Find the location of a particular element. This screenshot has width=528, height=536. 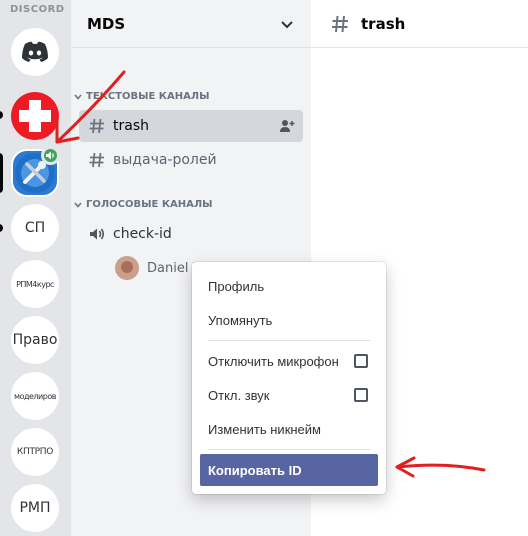

server-label: моделиров is located at coordinates (35, 396).